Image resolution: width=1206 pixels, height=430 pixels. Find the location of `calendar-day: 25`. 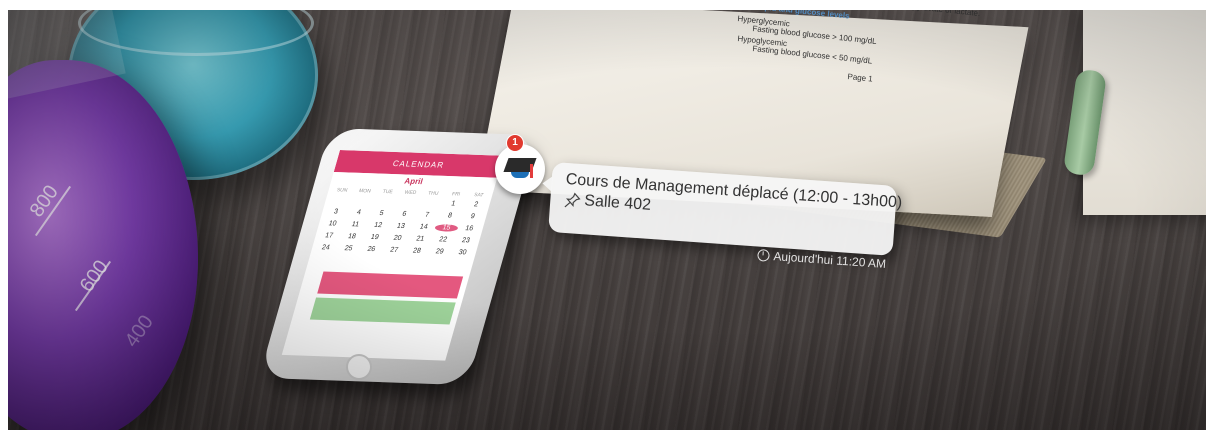

calendar-day: 25 is located at coordinates (348, 249).